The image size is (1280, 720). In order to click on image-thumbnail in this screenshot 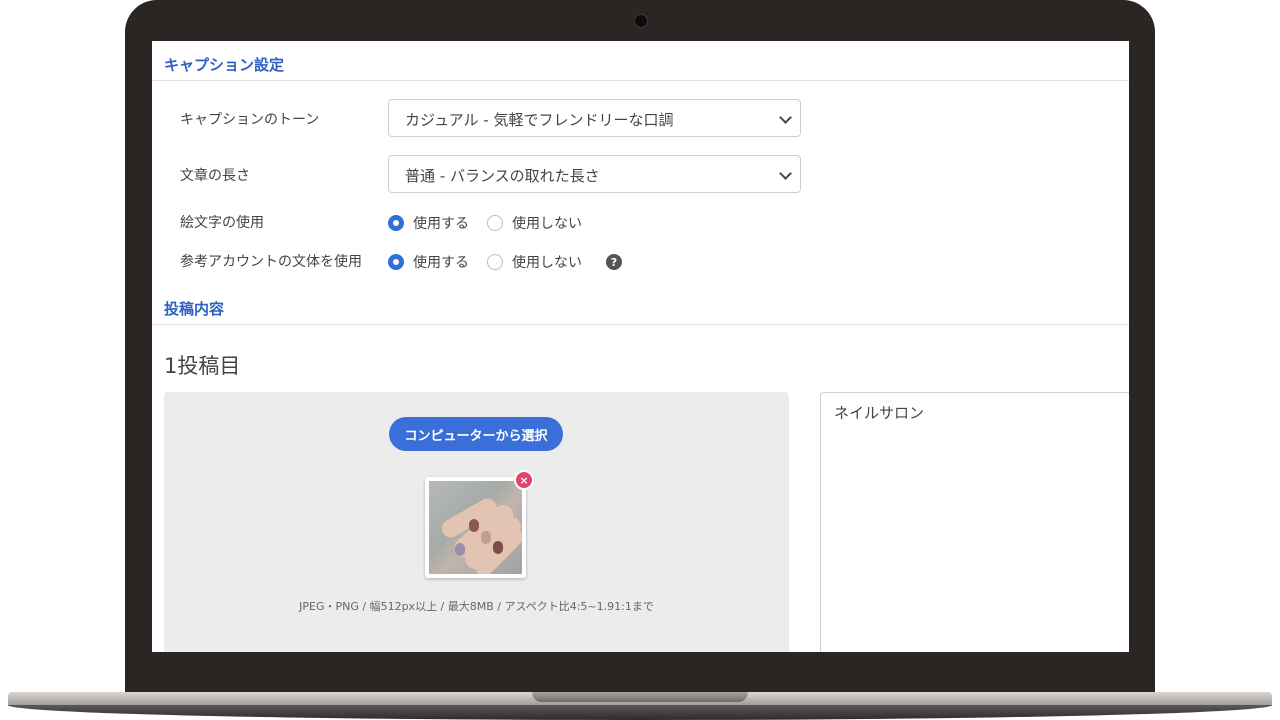, I will do `click(475, 527)`.